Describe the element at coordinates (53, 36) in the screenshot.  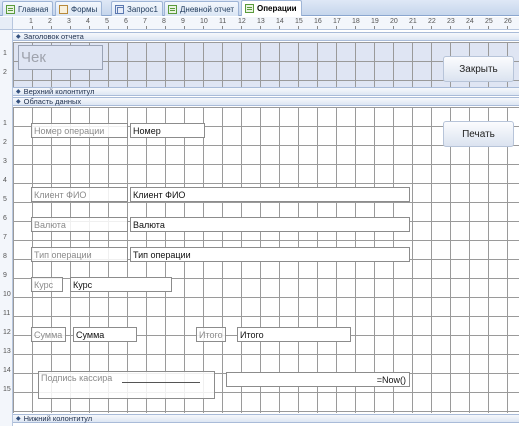
I see `section-label: Заголовок отчета` at that location.